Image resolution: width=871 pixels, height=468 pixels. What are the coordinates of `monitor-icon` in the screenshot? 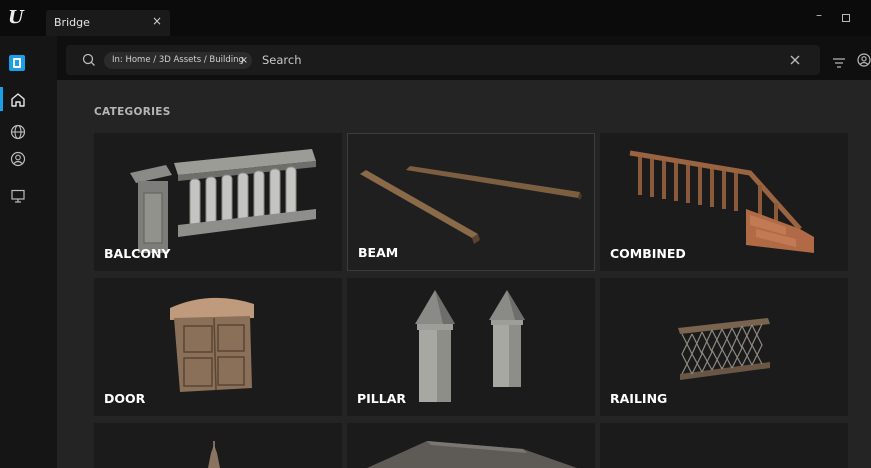 It's located at (18, 196).